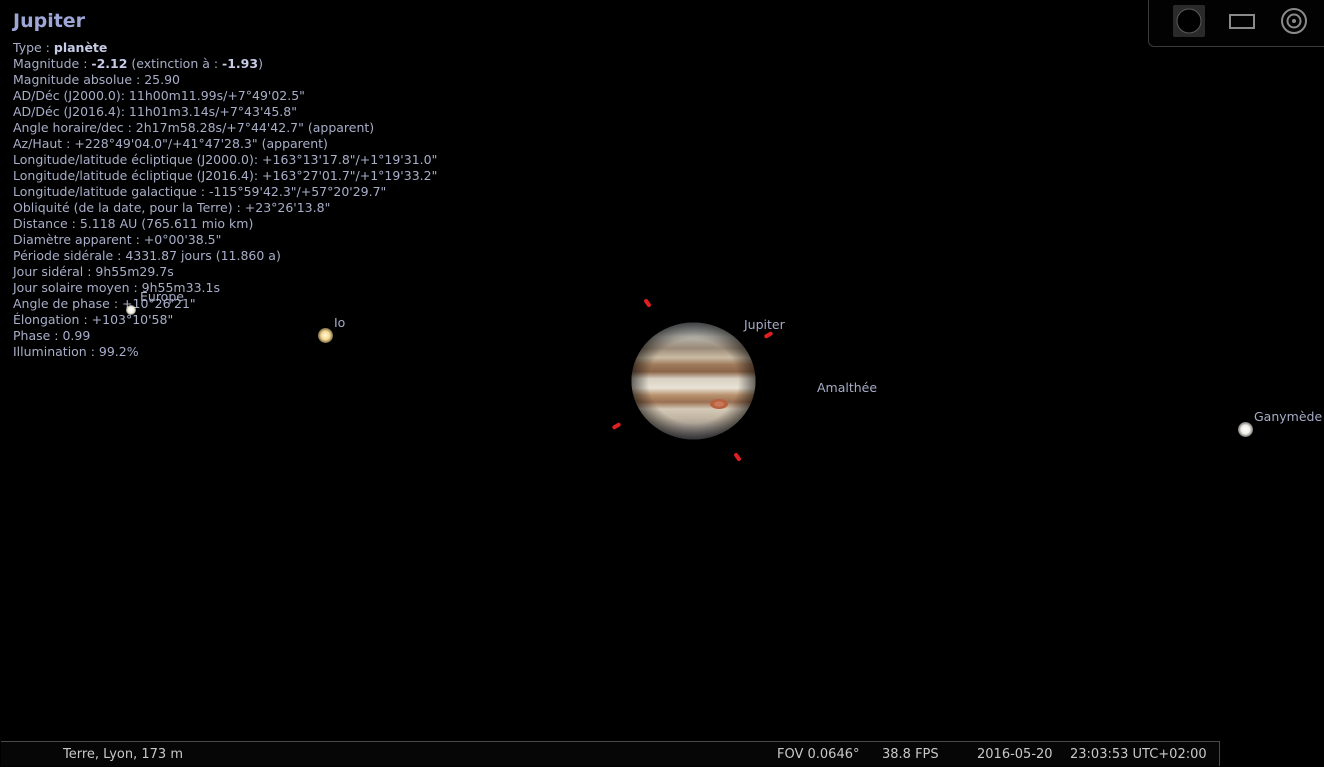  What do you see at coordinates (162, 296) in the screenshot?
I see `europe-label: Europe` at bounding box center [162, 296].